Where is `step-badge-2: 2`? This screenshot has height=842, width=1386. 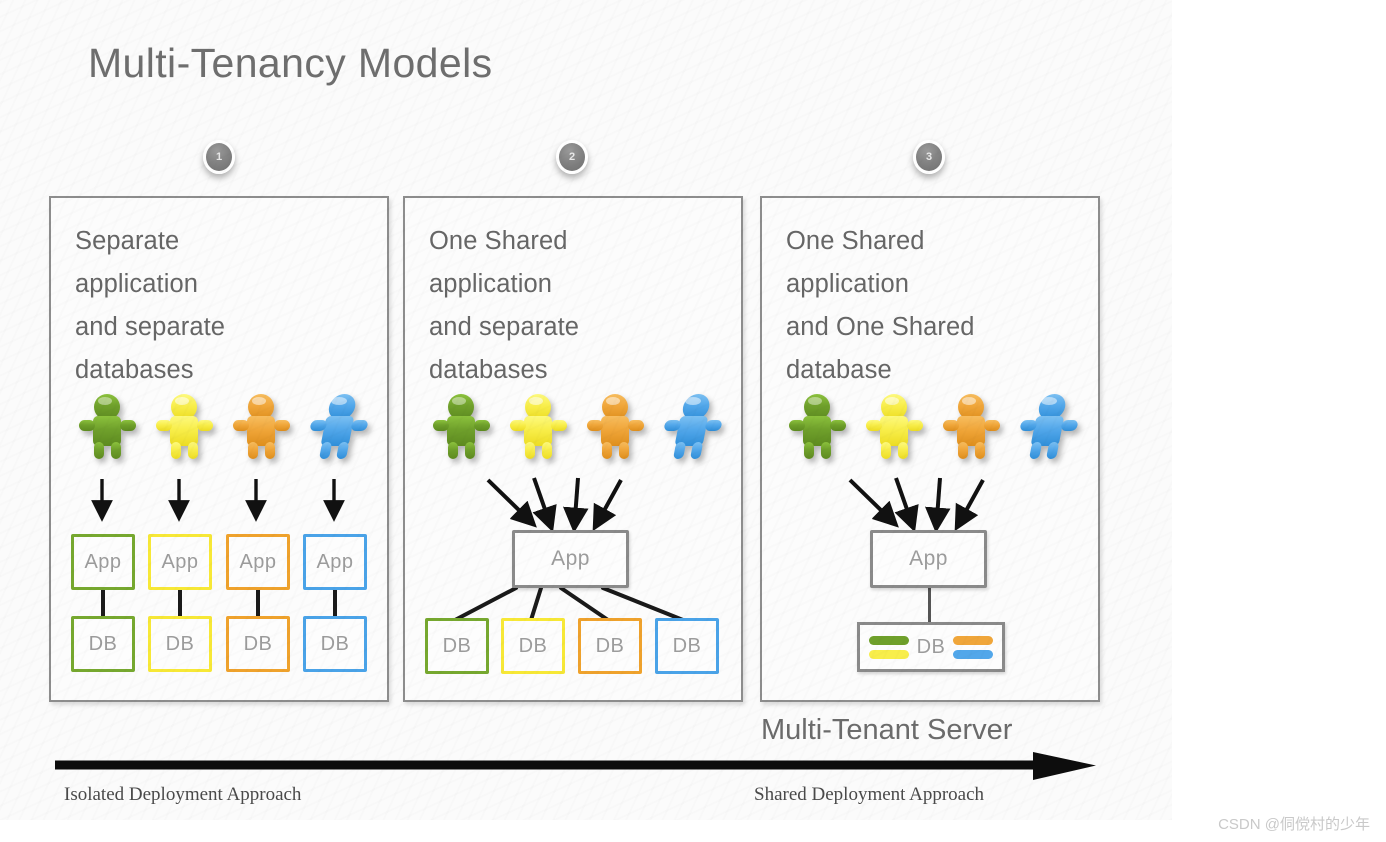
step-badge-2: 2 is located at coordinates (572, 157).